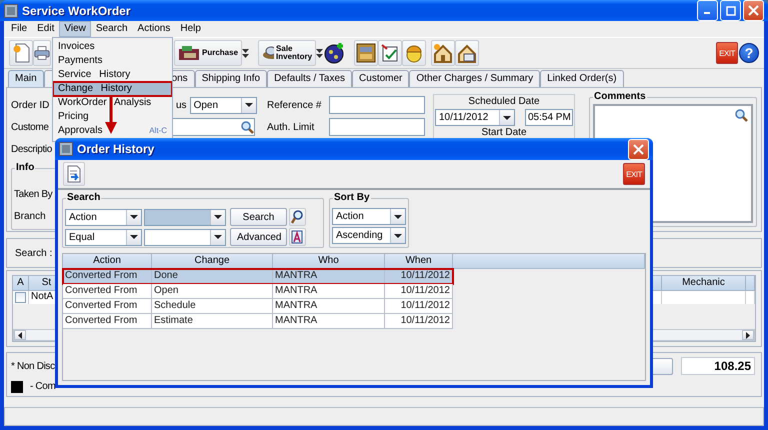 The height and width of the screenshot is (430, 768). Describe the element at coordinates (181, 105) in the screenshot. I see `field-label: us` at that location.